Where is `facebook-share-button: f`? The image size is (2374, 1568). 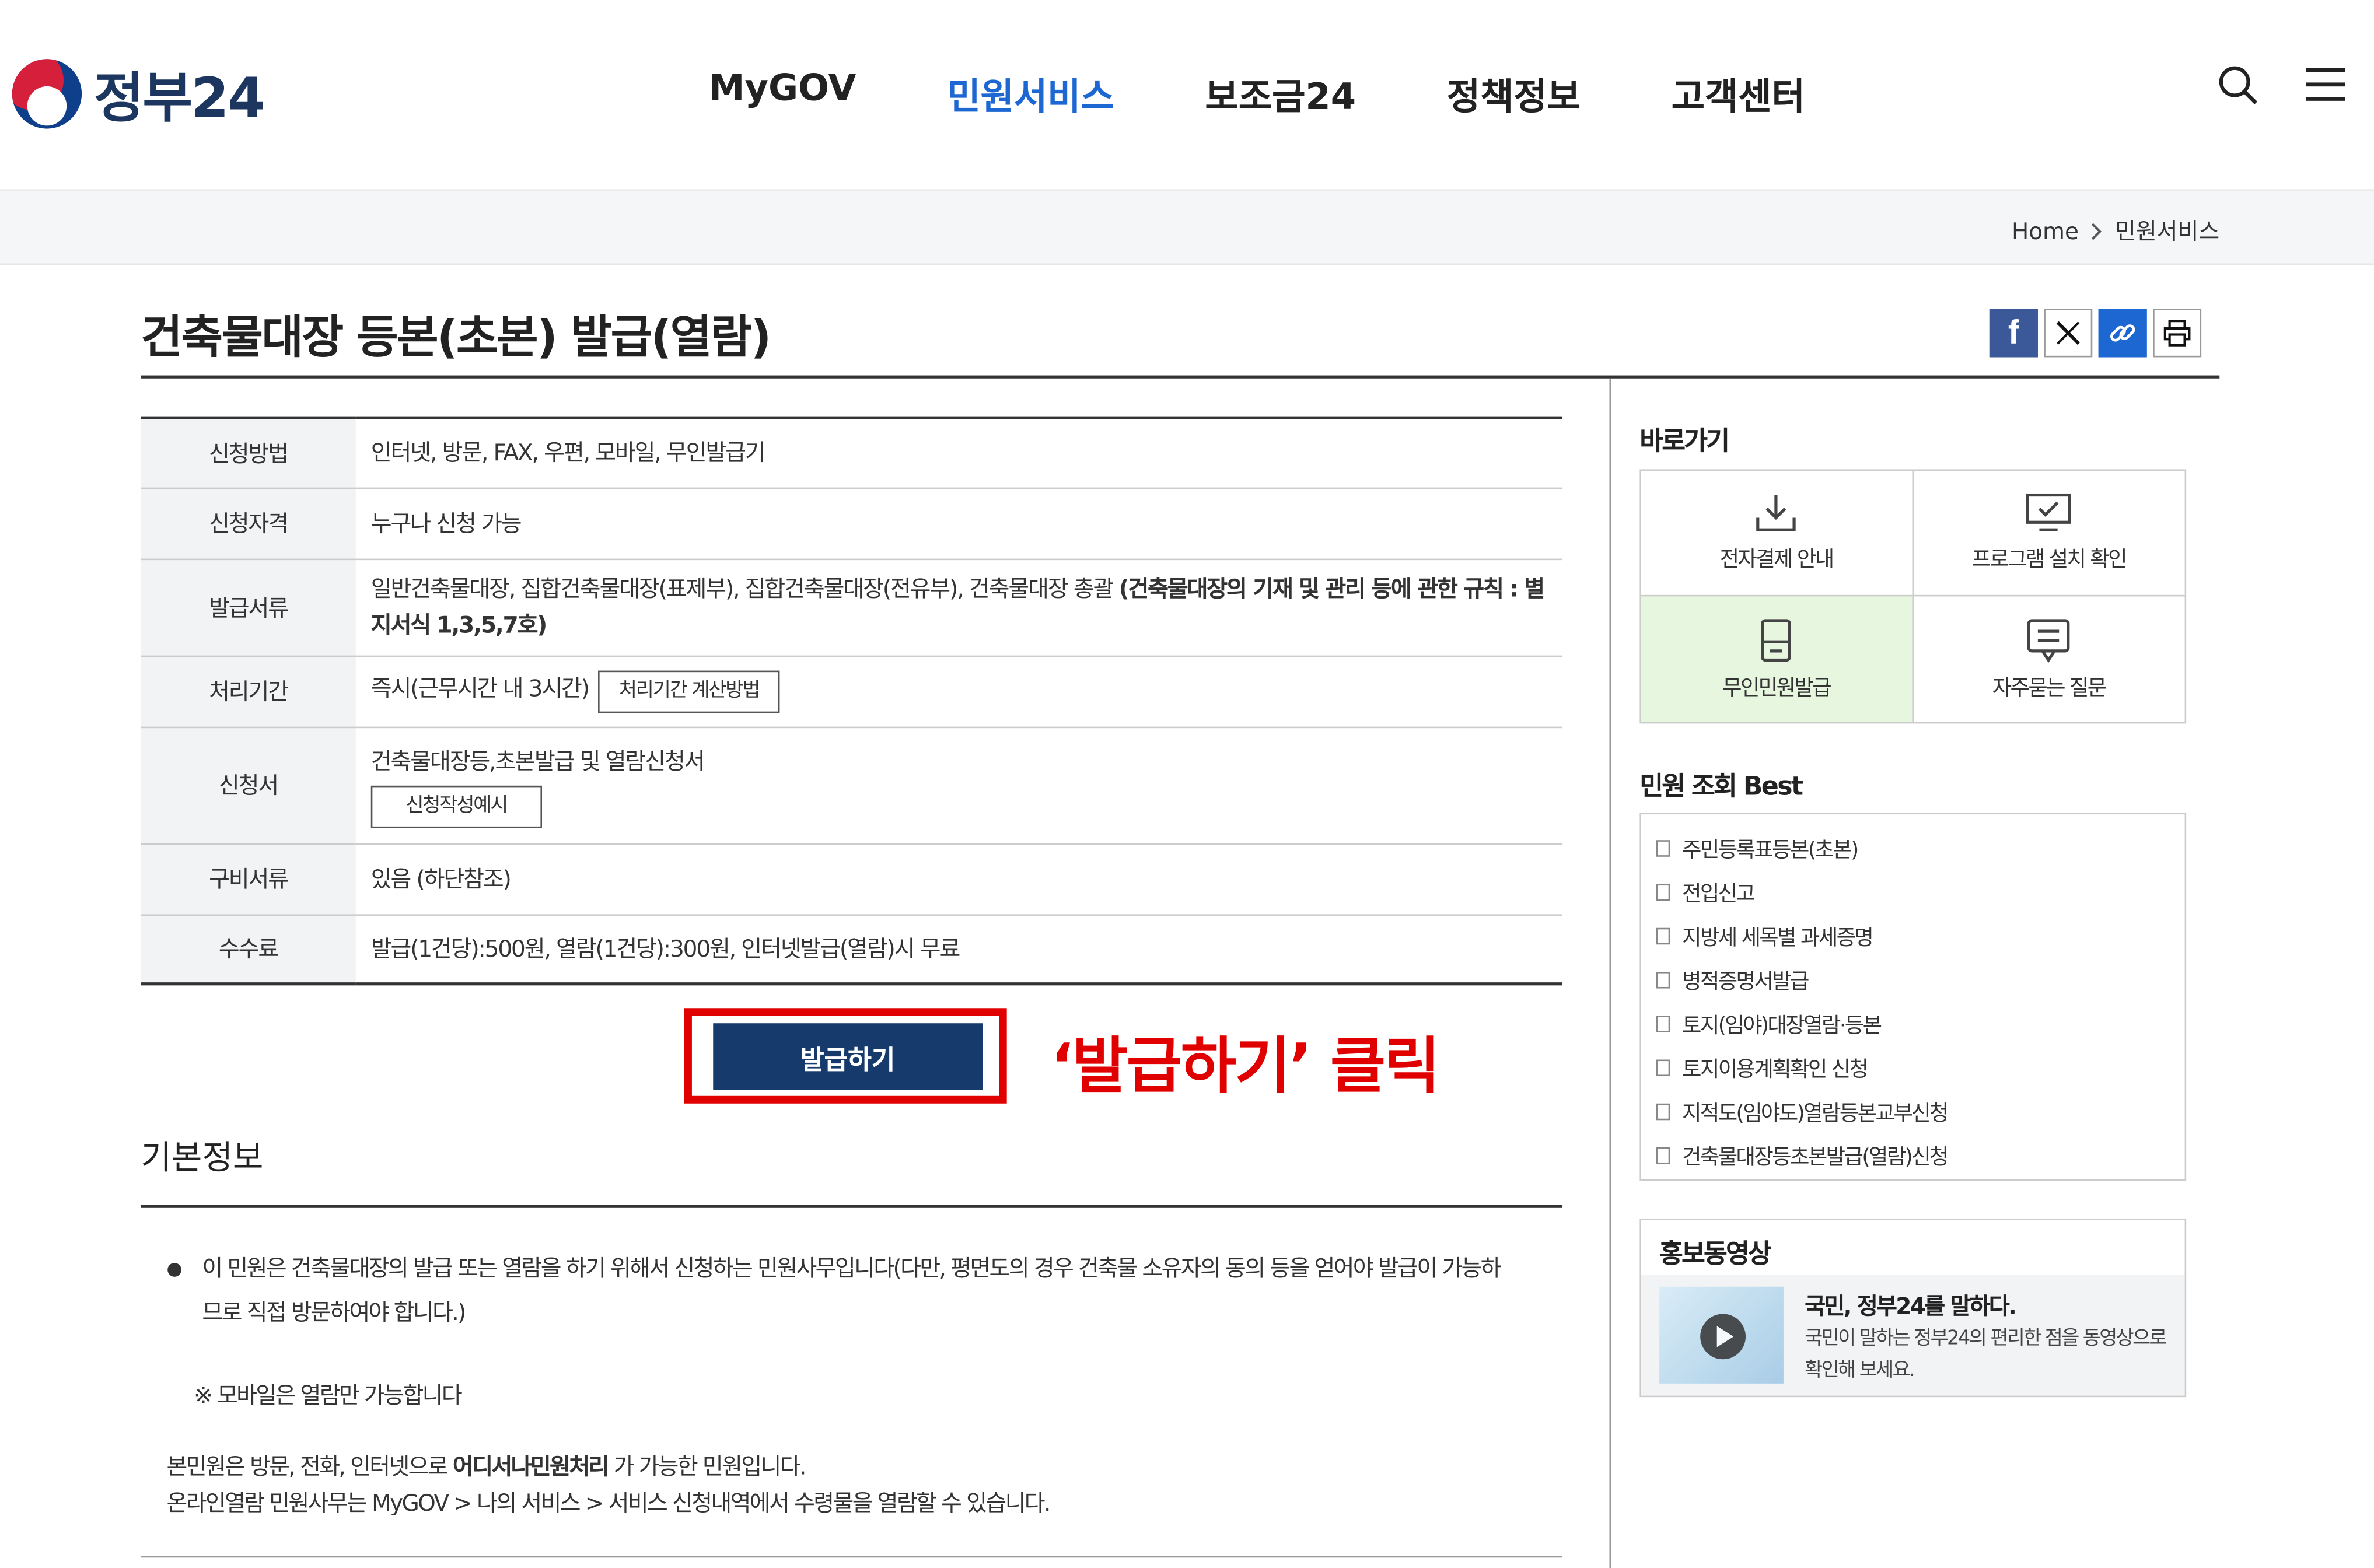 facebook-share-button: f is located at coordinates (2013, 333).